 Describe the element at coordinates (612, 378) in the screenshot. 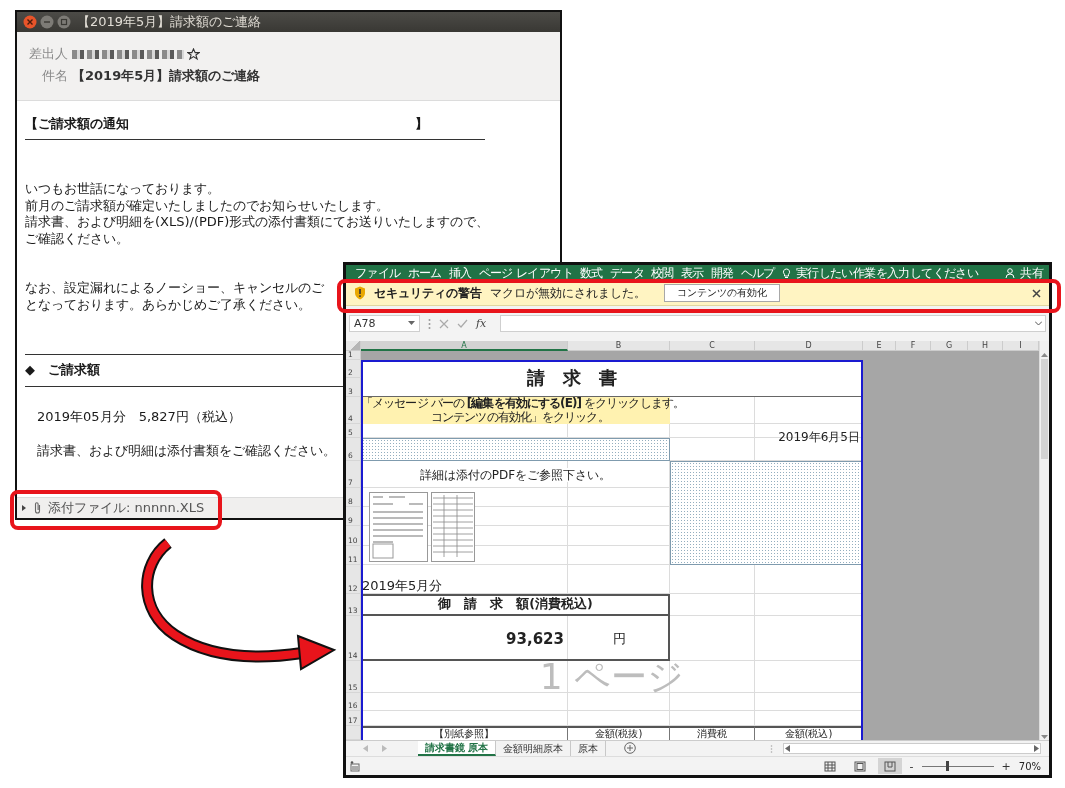

I see `sheet-title: 請 求 書` at that location.